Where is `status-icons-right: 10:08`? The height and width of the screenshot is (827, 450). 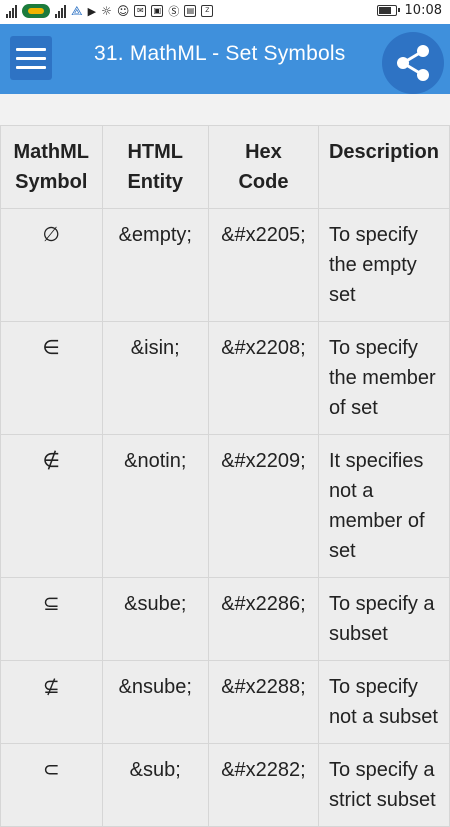 status-icons-right: 10:08 is located at coordinates (409, 10).